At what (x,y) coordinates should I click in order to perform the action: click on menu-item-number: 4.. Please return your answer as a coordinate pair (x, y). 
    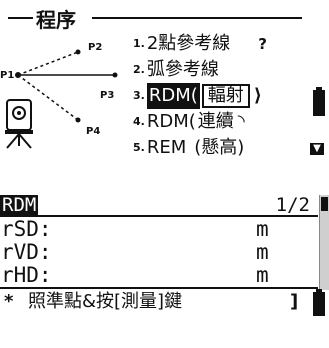
    Looking at the image, I should click on (139, 121).